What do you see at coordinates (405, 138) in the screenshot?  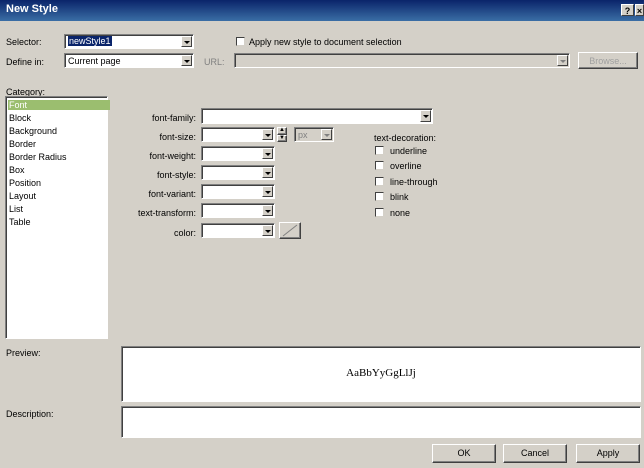 I see `text-decoration-label: text-decoration:` at bounding box center [405, 138].